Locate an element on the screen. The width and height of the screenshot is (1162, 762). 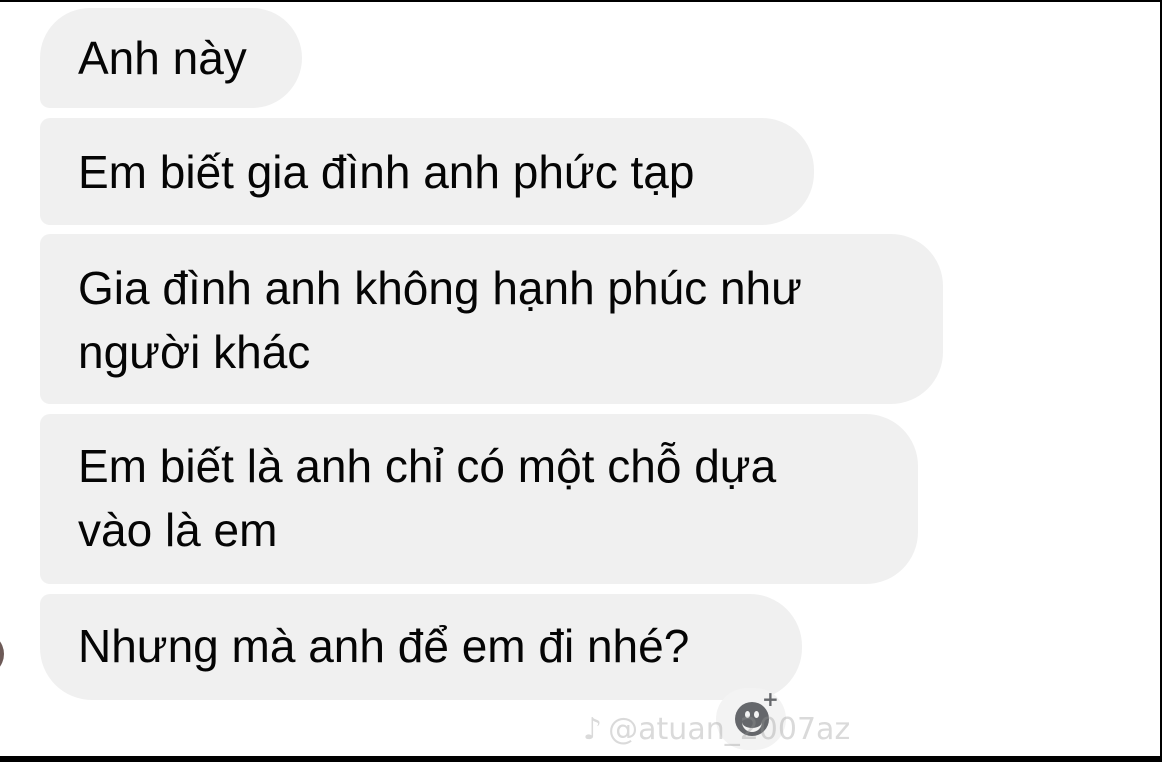
message-bubble: Nhưng mà anh để em đi nhé? is located at coordinates (421, 647).